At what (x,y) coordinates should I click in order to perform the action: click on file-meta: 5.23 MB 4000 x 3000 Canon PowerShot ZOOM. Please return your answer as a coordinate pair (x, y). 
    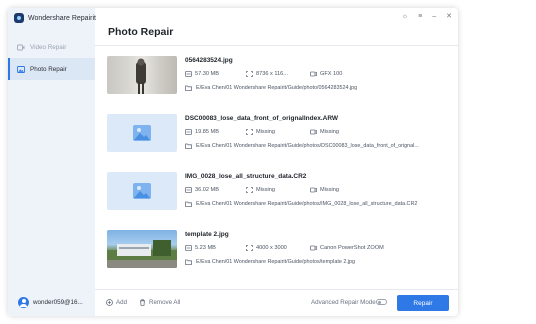
    Looking at the image, I should click on (284, 248).